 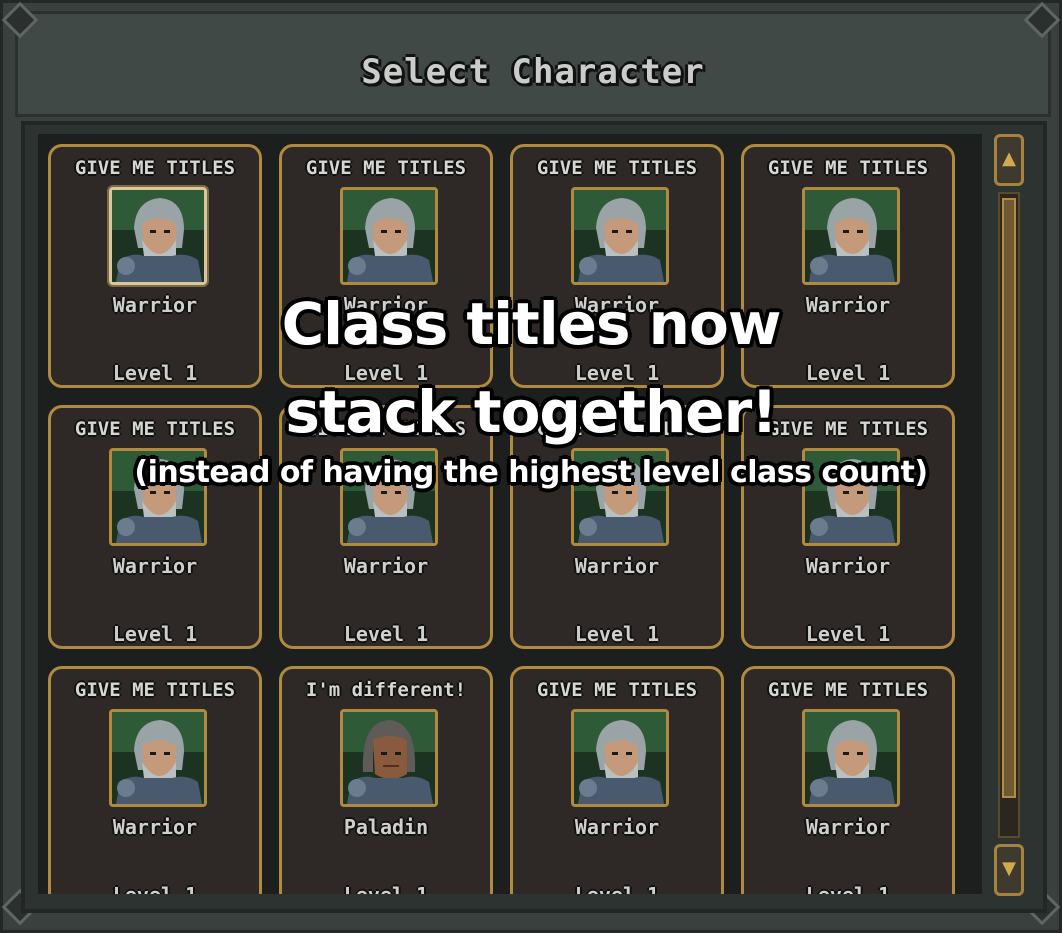 I want to click on scroll-track, so click(x=1009, y=515).